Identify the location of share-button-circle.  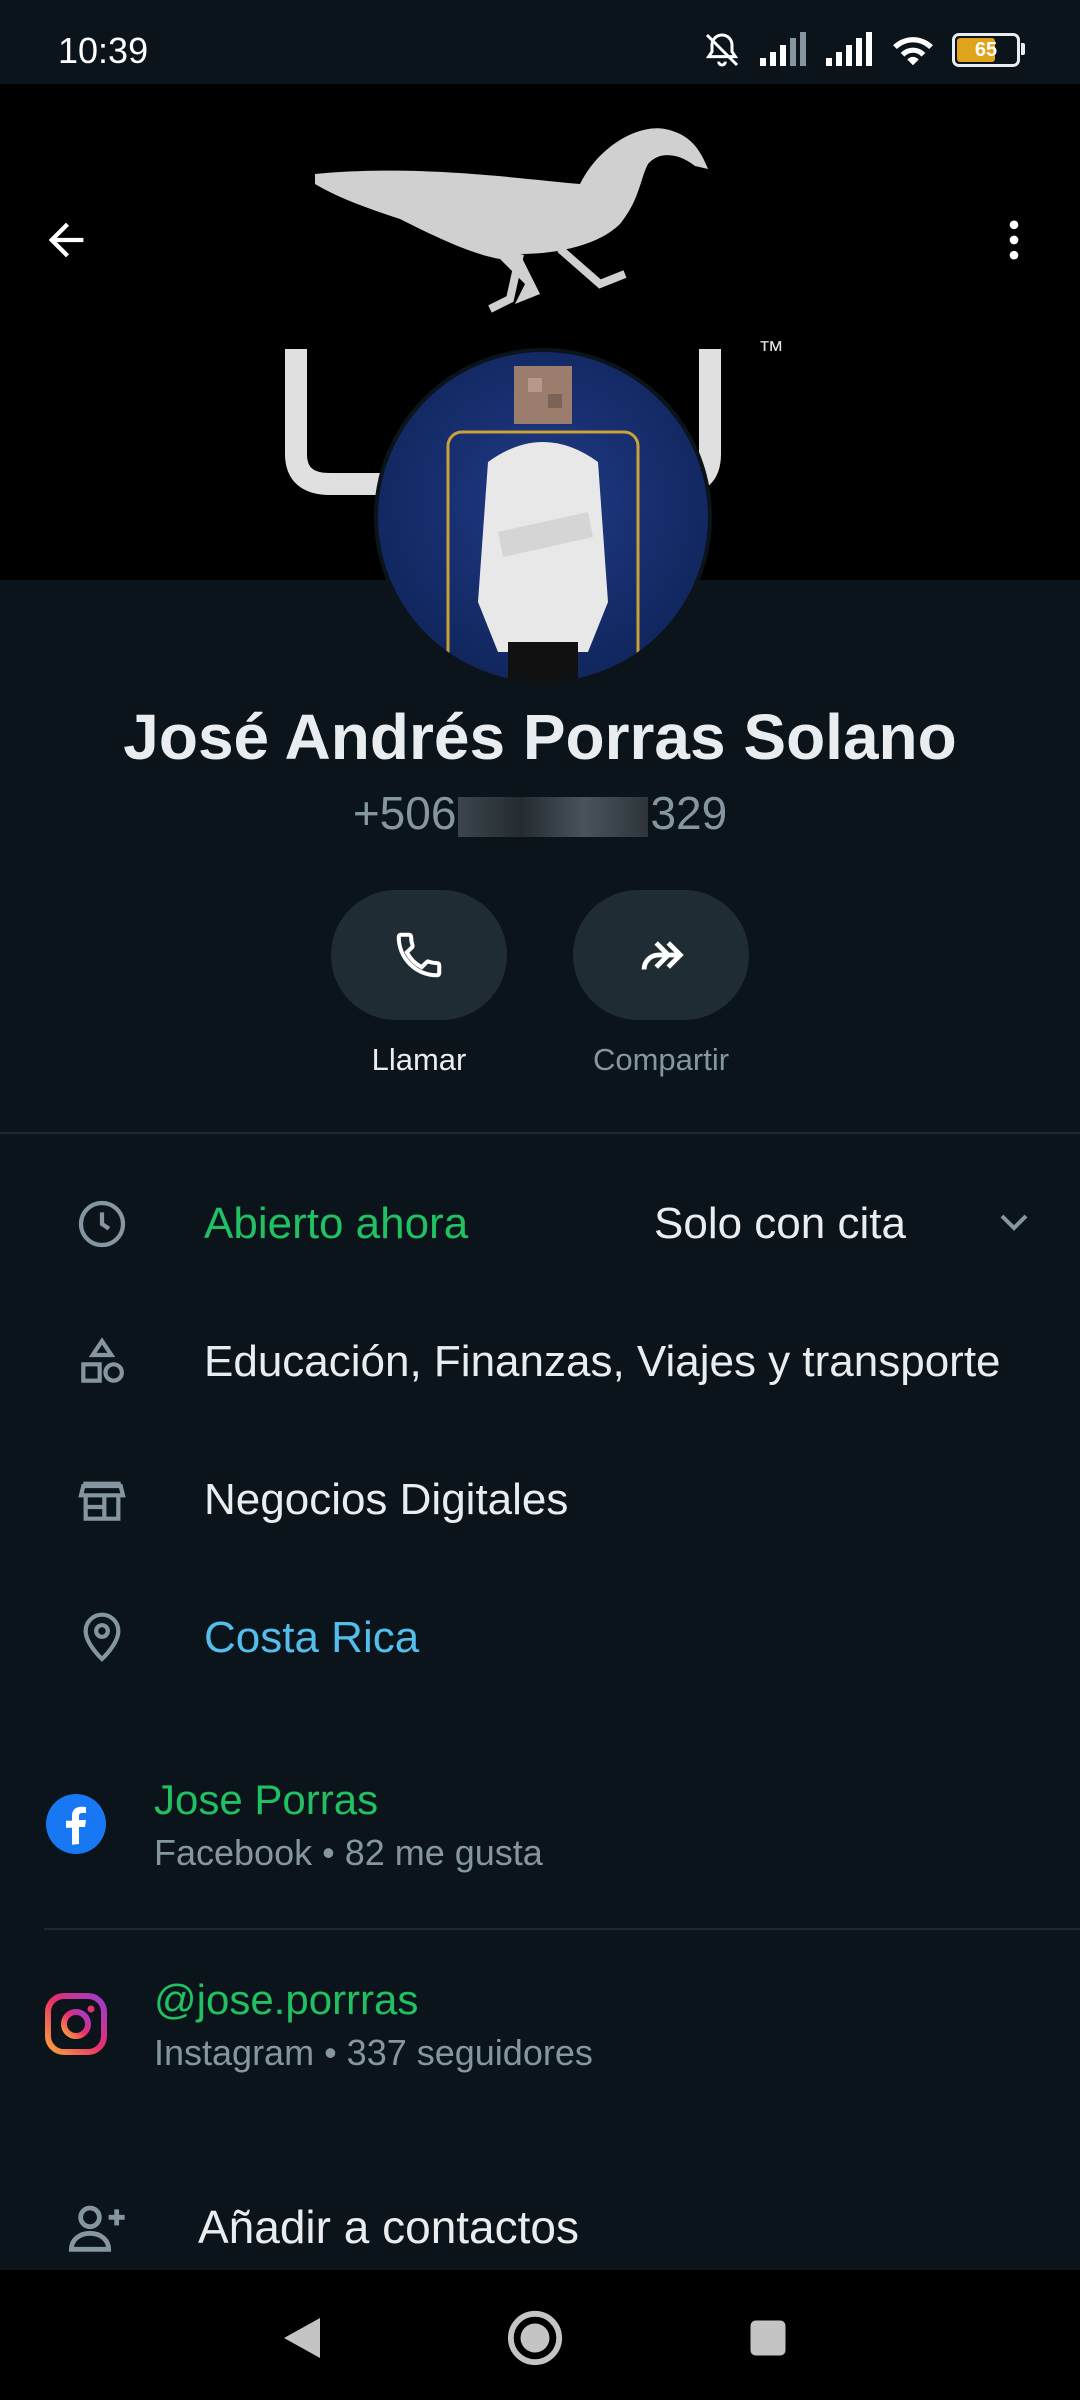
(661, 955).